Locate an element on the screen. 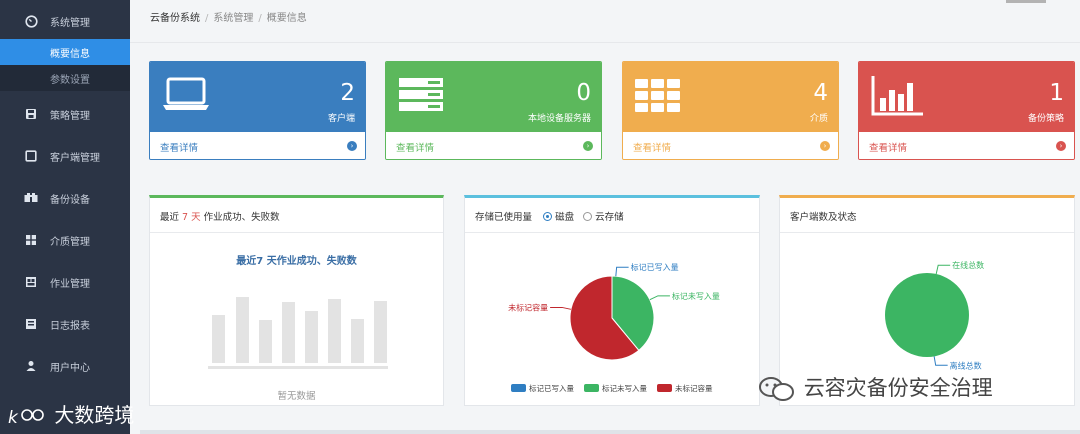 The image size is (1080, 434). breadcrumb-section: 系统管理 is located at coordinates (233, 18).